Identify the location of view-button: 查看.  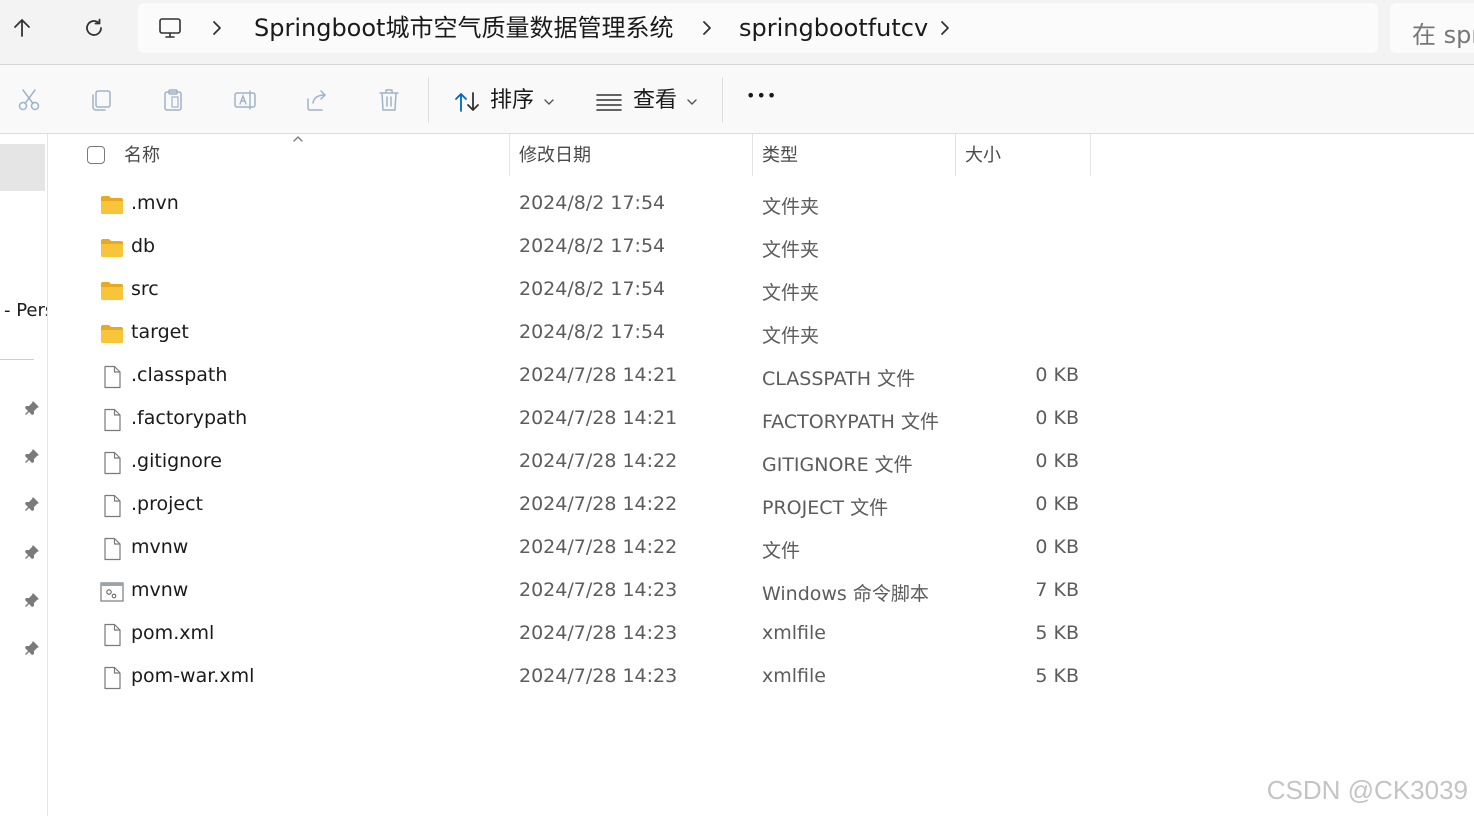
(650, 100).